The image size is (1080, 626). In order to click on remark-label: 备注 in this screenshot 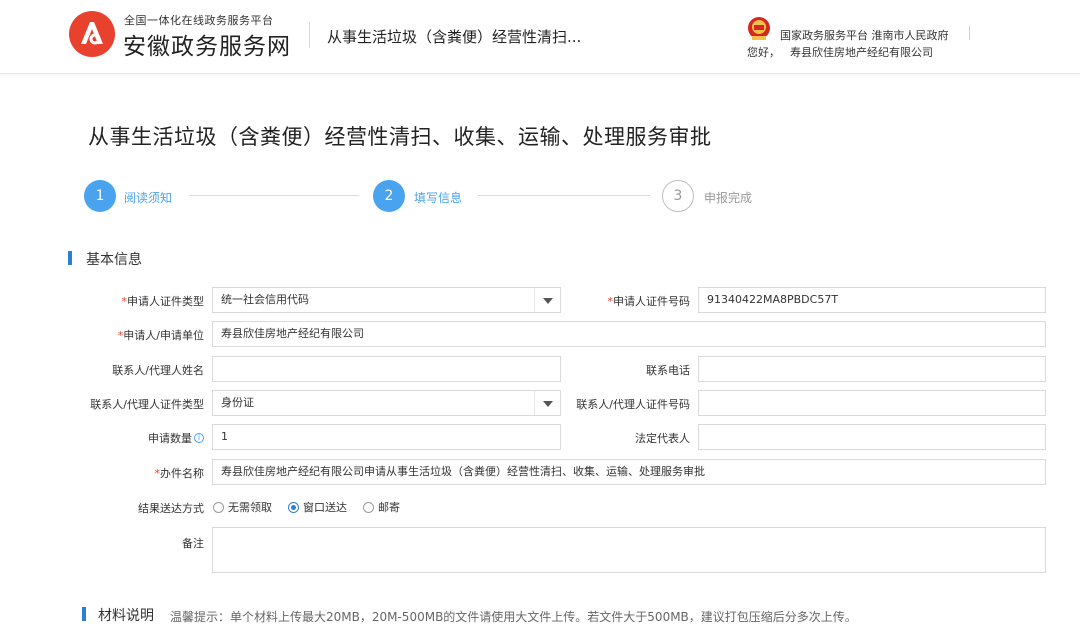, I will do `click(193, 543)`.